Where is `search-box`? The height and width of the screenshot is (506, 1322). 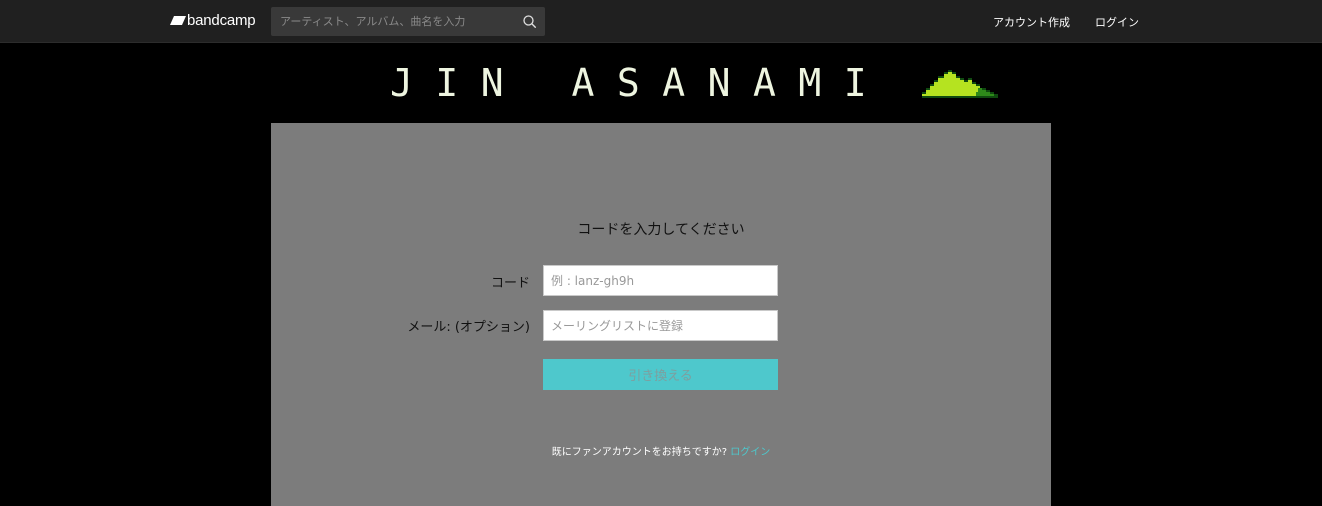
search-box is located at coordinates (408, 21).